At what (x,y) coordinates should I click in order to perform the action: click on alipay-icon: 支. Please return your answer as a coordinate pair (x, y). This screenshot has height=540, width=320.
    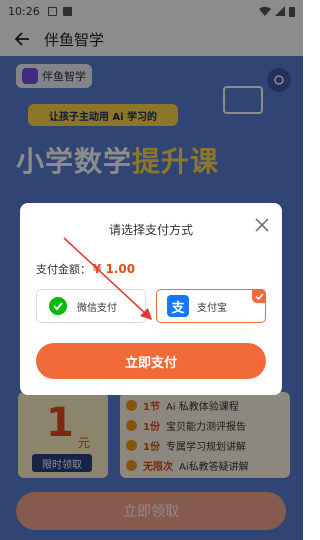
    Looking at the image, I should click on (178, 306).